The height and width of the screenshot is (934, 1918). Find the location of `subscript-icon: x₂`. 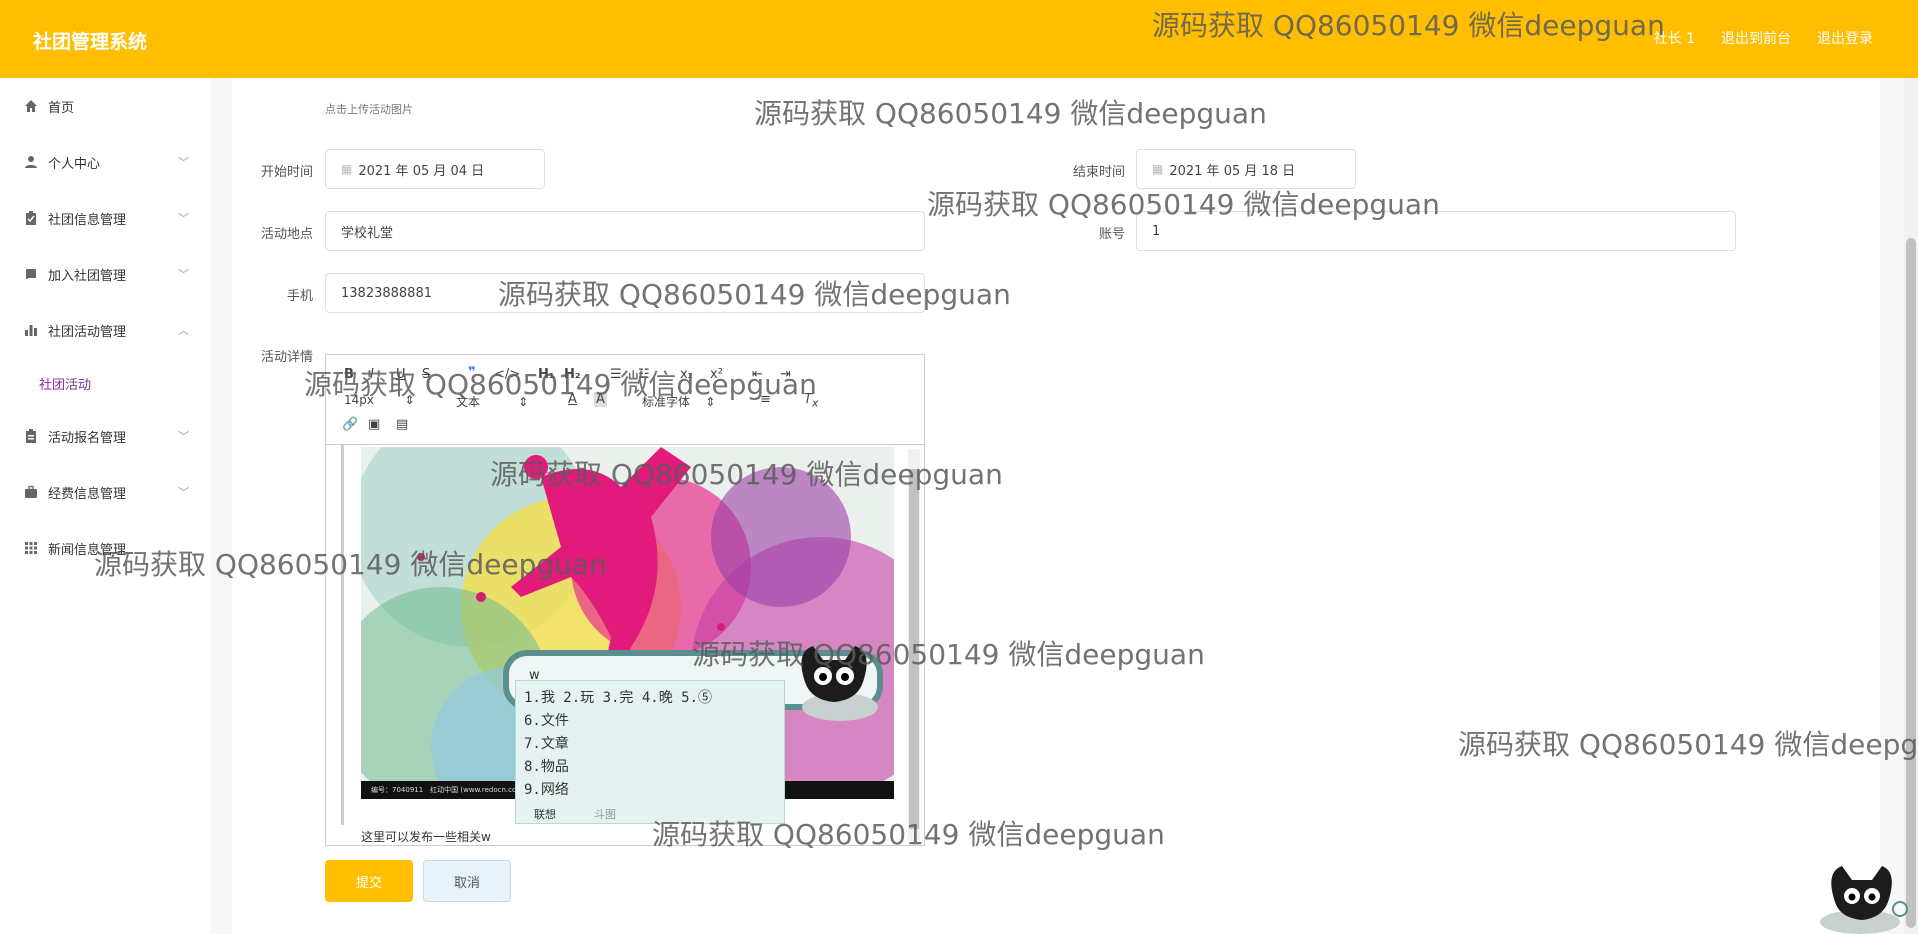

subscript-icon: x₂ is located at coordinates (686, 374).